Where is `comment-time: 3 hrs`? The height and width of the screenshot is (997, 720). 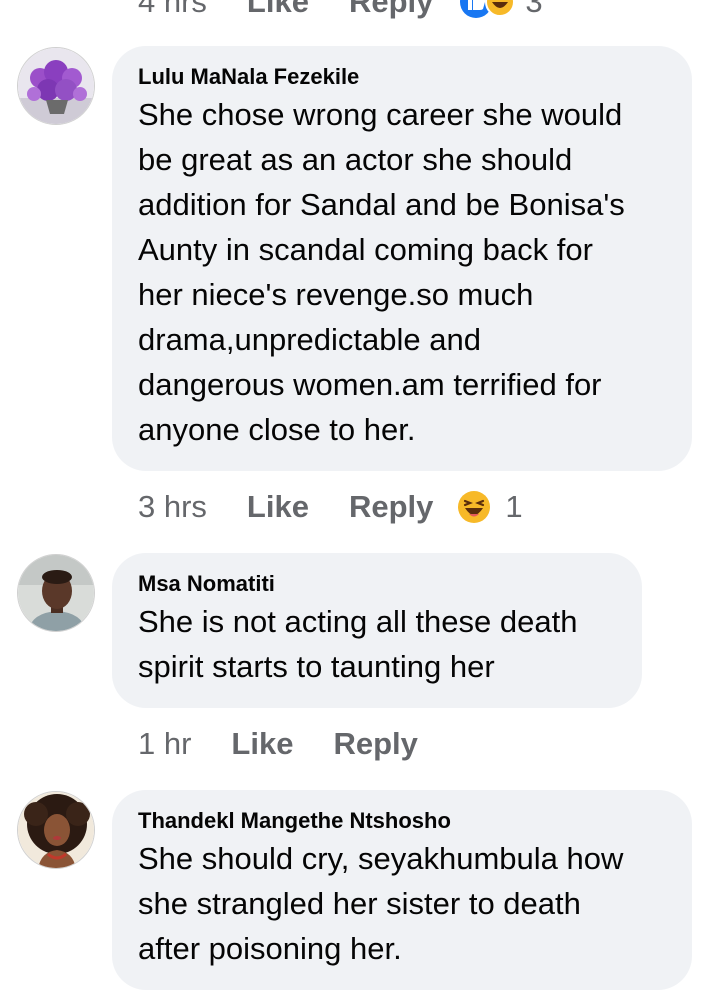 comment-time: 3 hrs is located at coordinates (172, 507).